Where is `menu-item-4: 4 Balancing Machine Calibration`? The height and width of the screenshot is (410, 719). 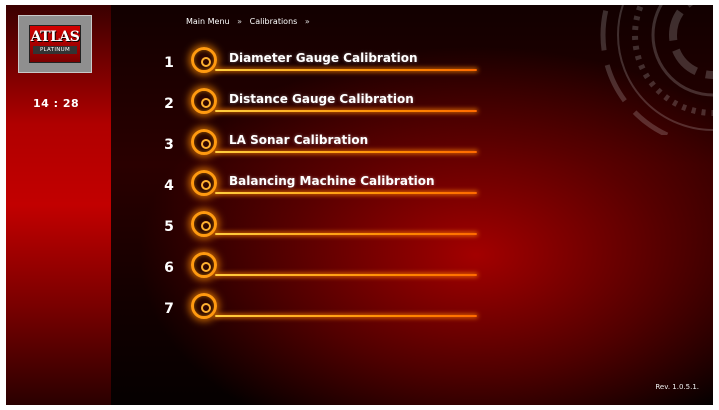 menu-item-4: 4 Balancing Machine Calibration is located at coordinates (326, 185).